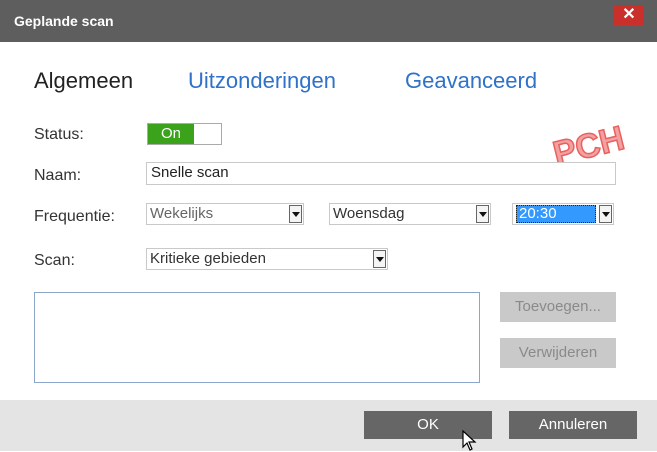 The height and width of the screenshot is (452, 657). What do you see at coordinates (74, 216) in the screenshot?
I see `frequentie-label: Frequentie:` at bounding box center [74, 216].